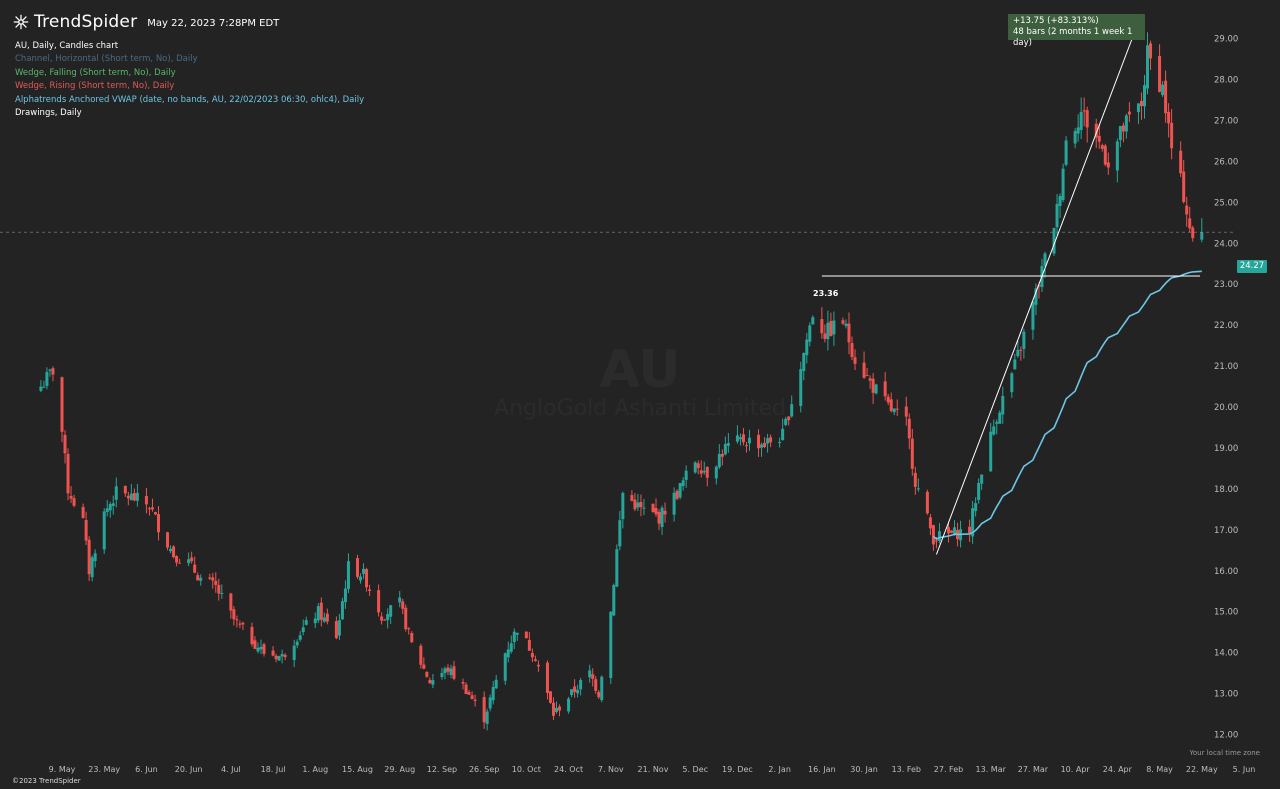 Image resolution: width=1280 pixels, height=789 pixels. I want to click on last-price-tag: 24.27, so click(1252, 266).